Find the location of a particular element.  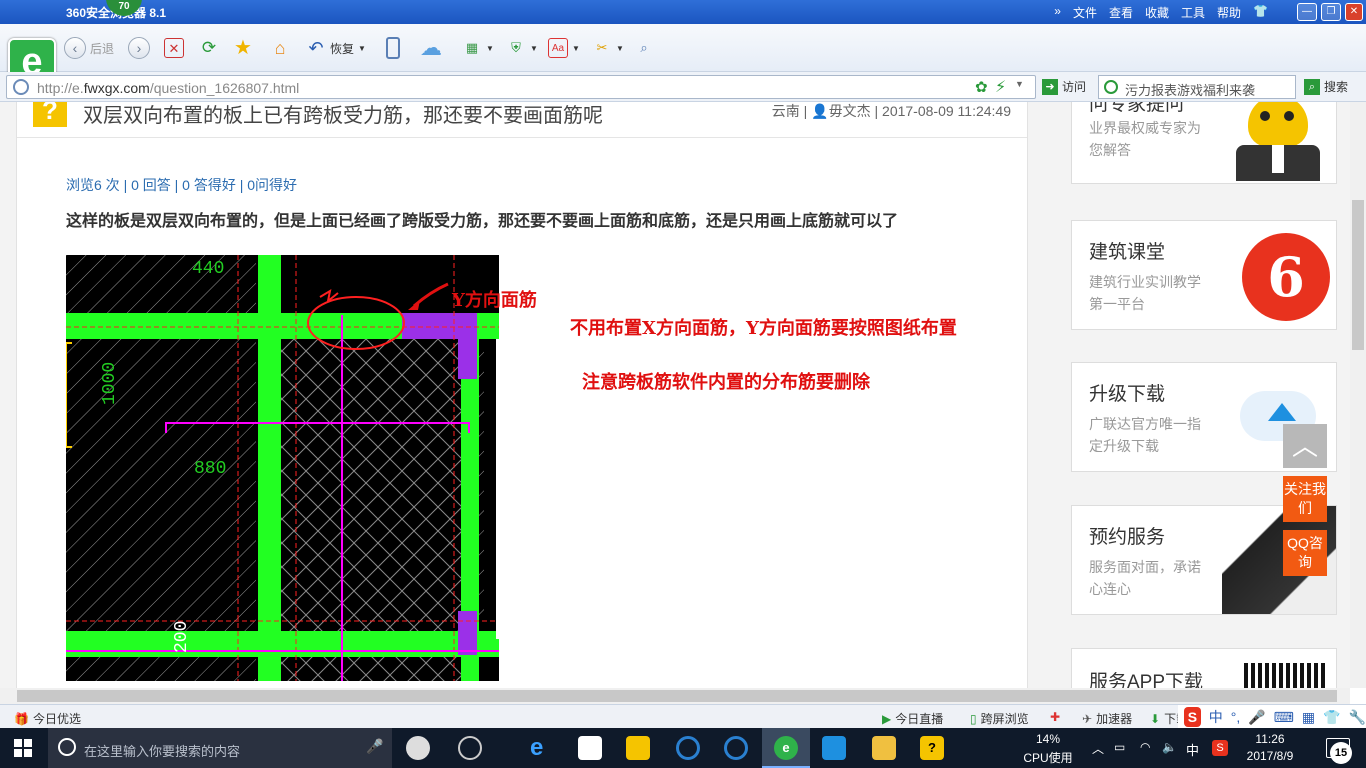

stop-button: ✕ is located at coordinates (174, 48).